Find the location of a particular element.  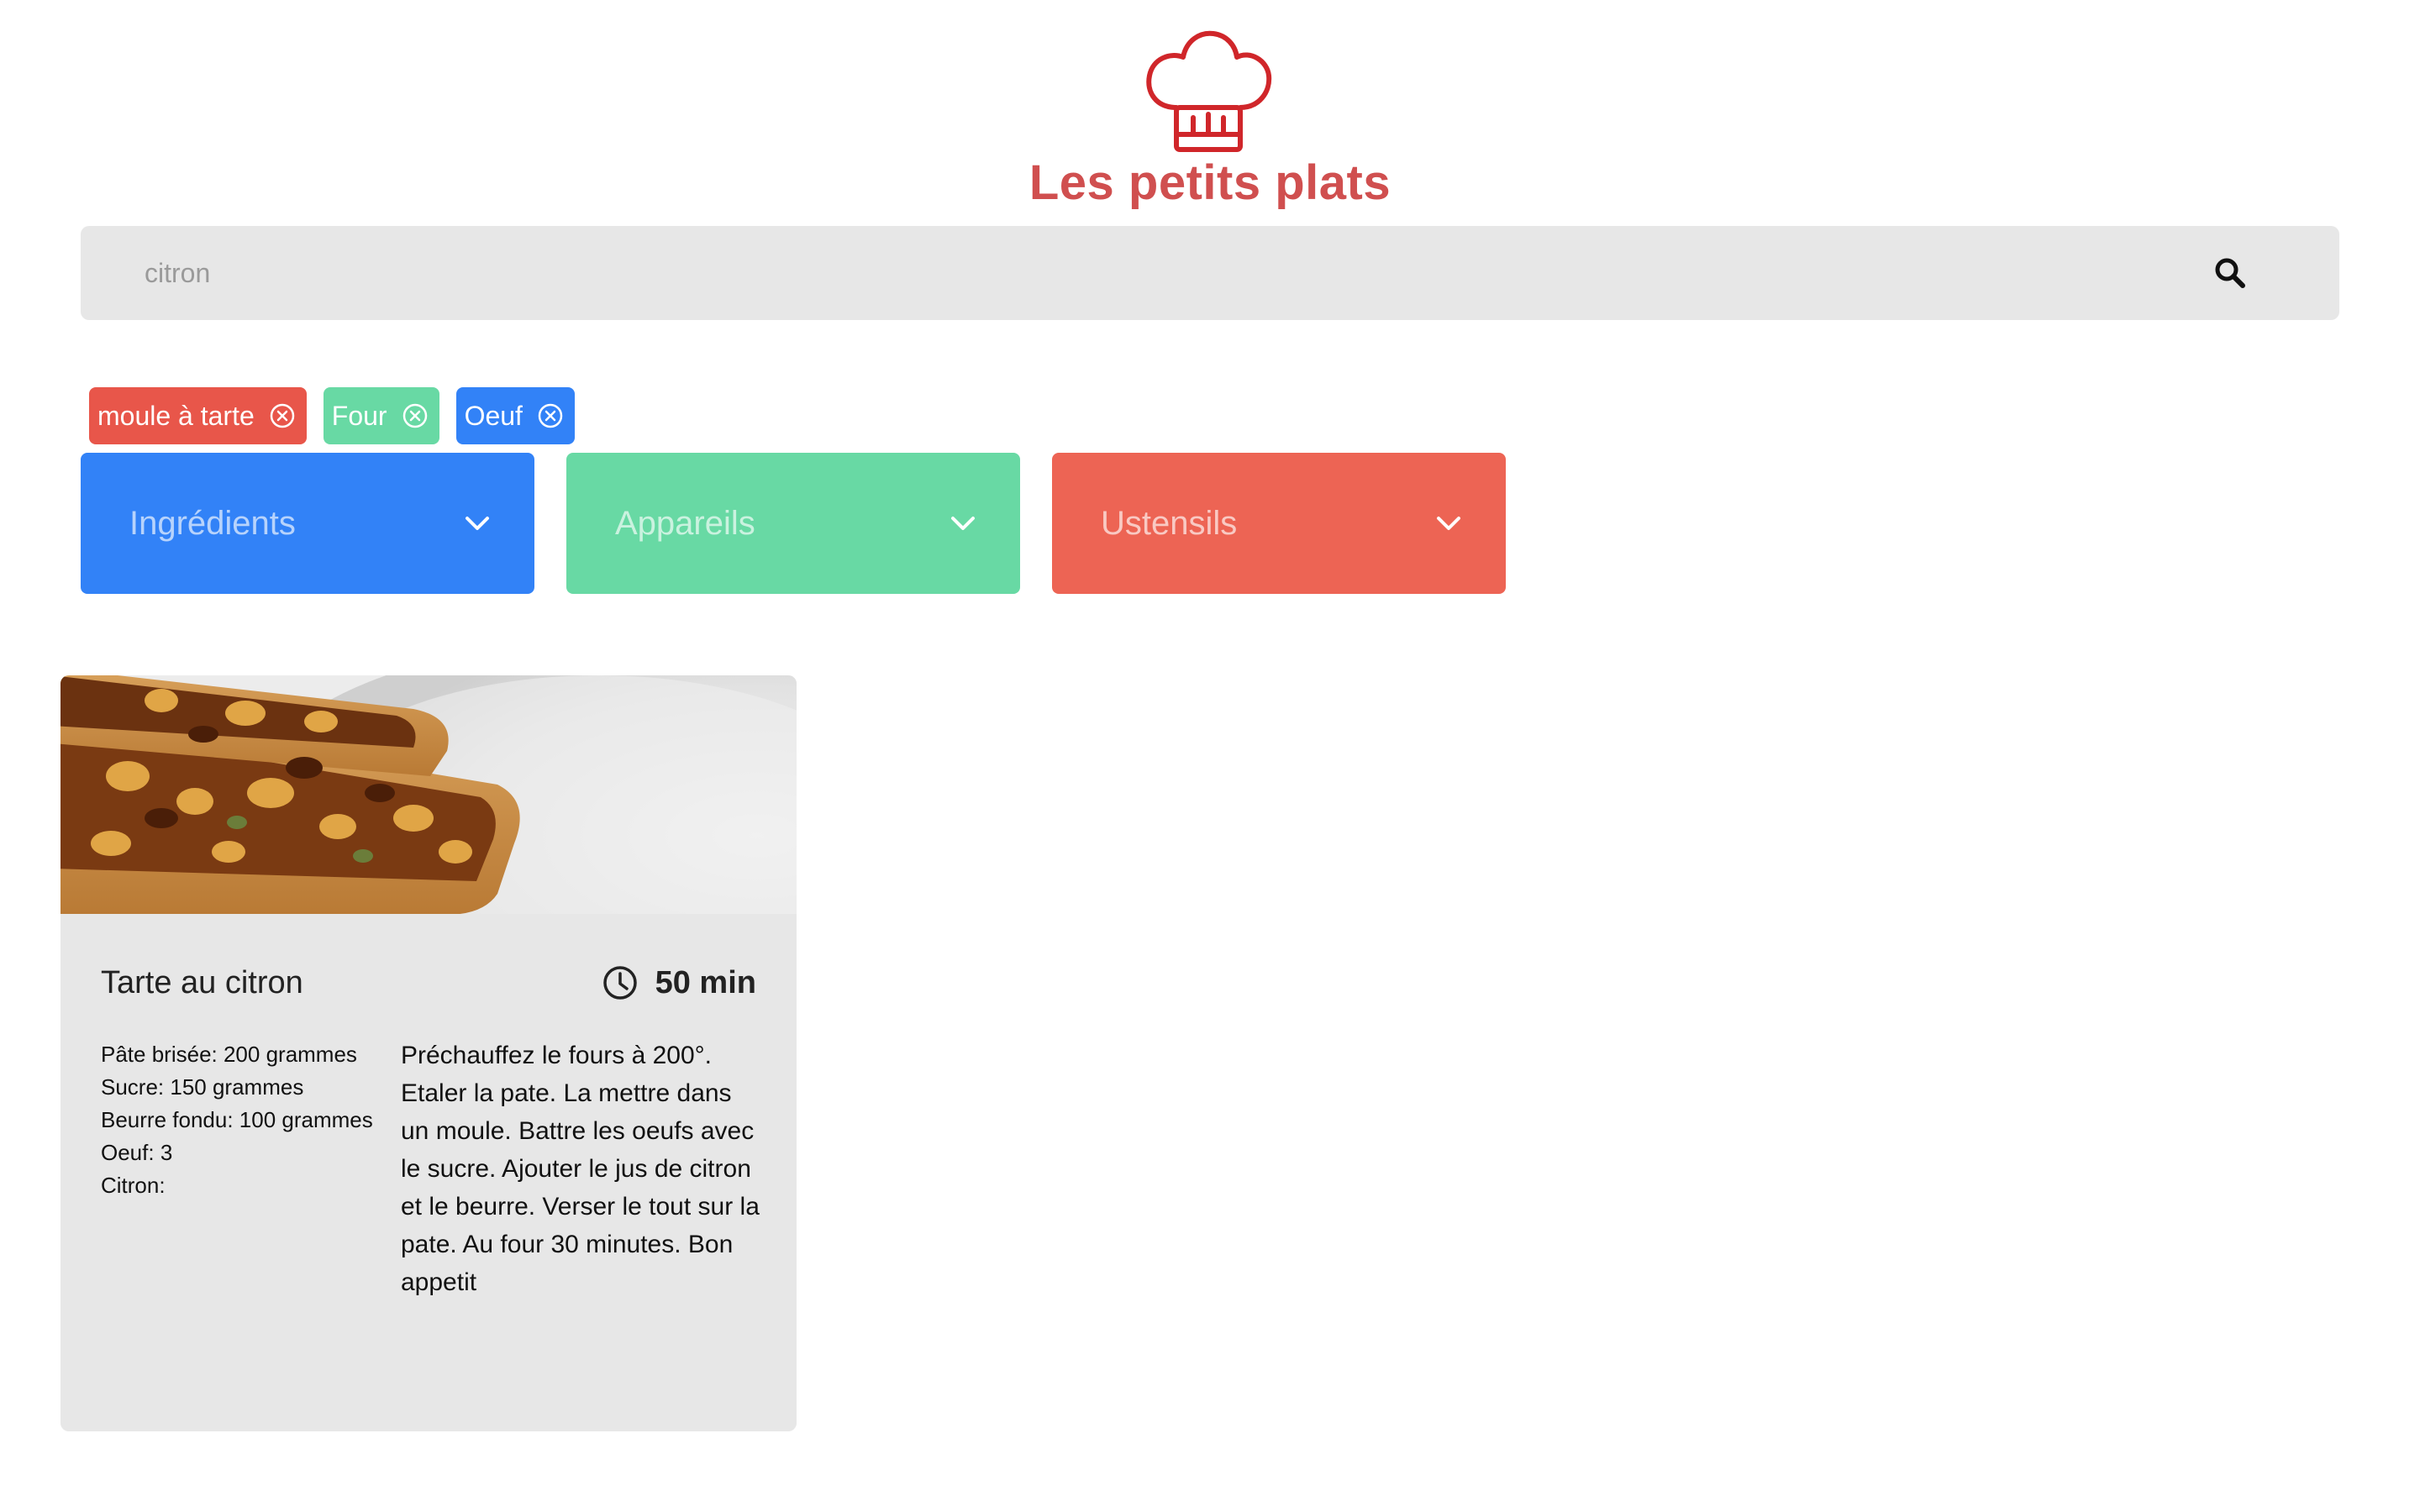

tag-label: Oeuf is located at coordinates (494, 415).